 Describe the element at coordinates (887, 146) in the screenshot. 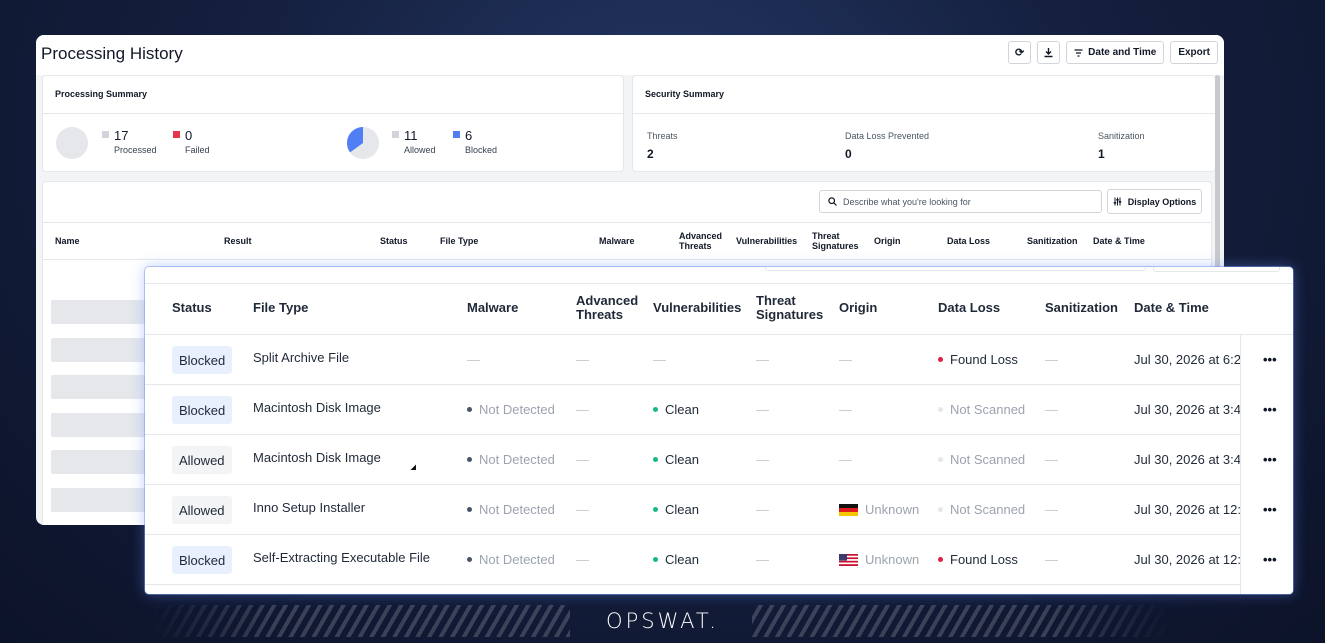

I see `data-loss-prevented-stat: Data Loss Prevented 0` at that location.